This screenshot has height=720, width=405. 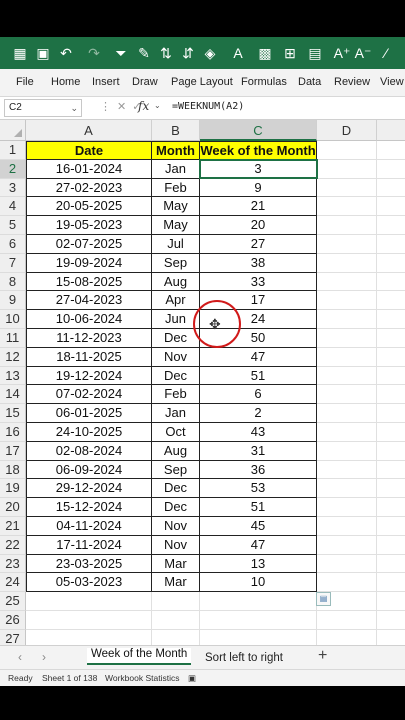 I want to click on table-cell: 29-12-2024, so click(x=89, y=489).